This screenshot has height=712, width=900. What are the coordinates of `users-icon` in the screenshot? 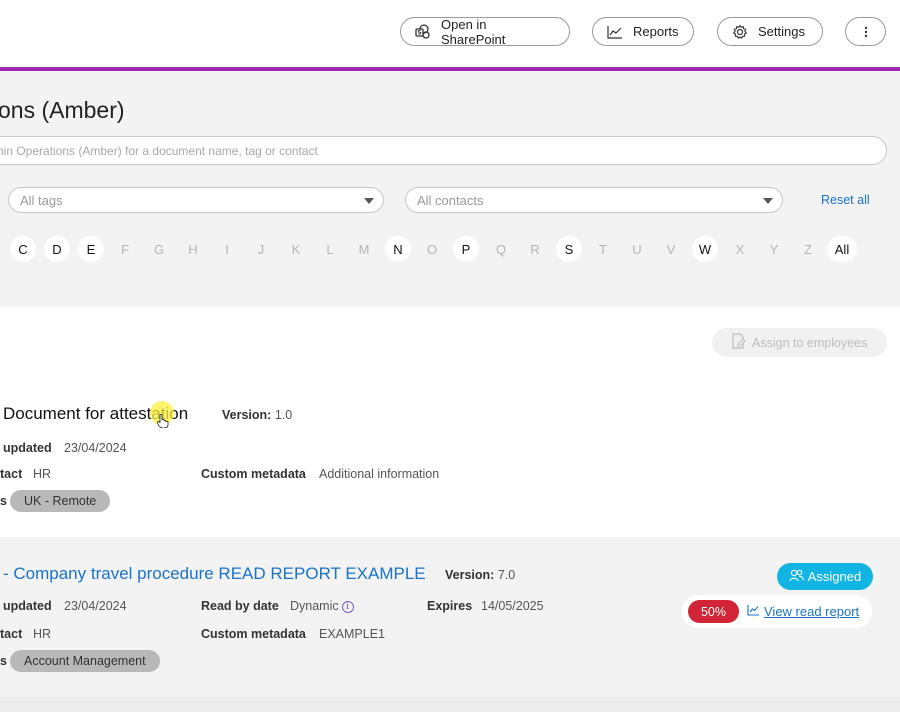 It's located at (796, 577).